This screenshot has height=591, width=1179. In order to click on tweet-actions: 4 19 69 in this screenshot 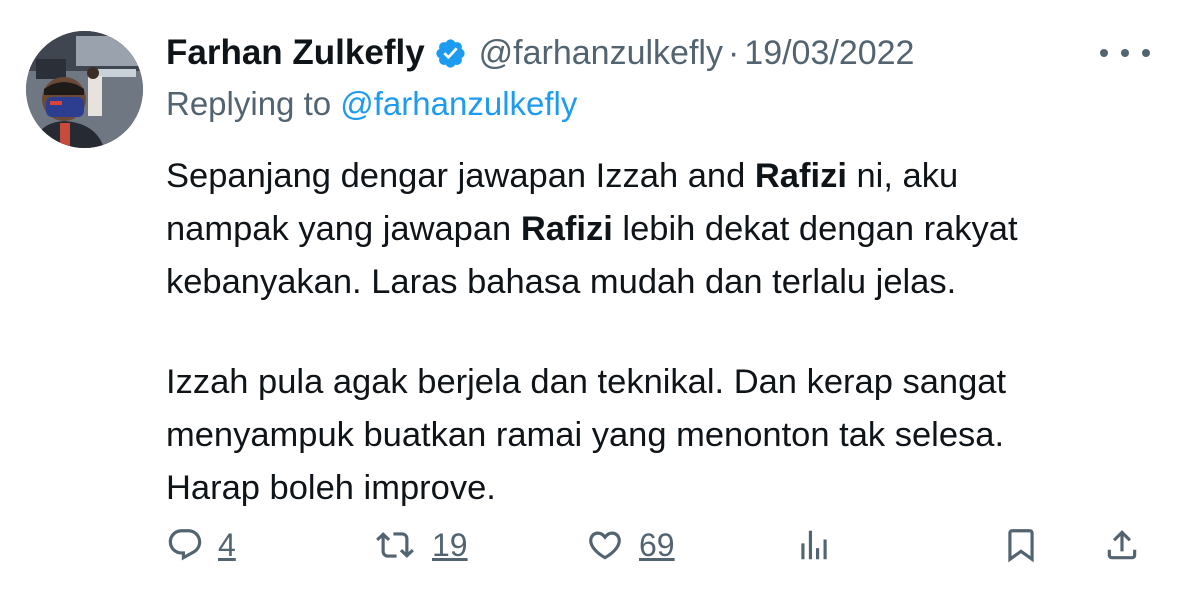, I will do `click(589, 545)`.